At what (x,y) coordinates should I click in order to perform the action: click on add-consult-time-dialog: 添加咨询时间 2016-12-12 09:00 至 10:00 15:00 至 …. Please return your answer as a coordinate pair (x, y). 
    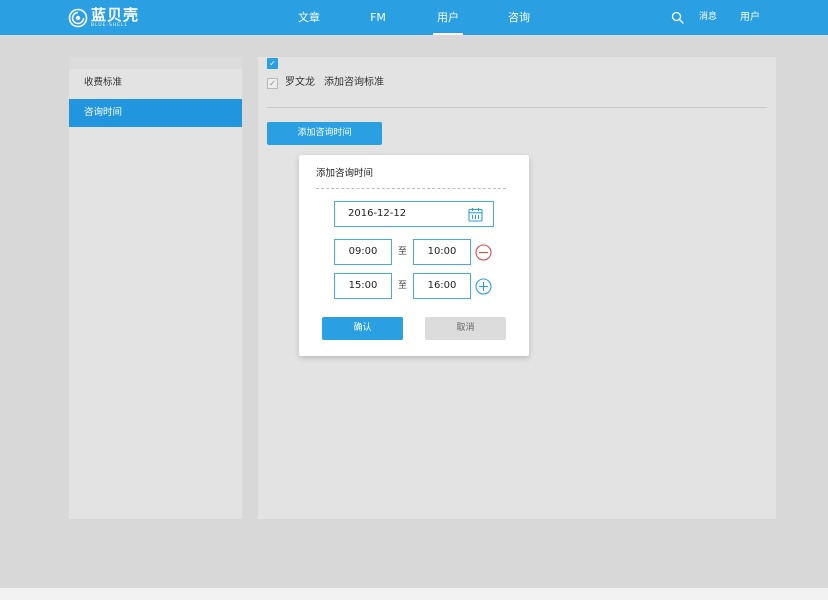
    Looking at the image, I should click on (414, 255).